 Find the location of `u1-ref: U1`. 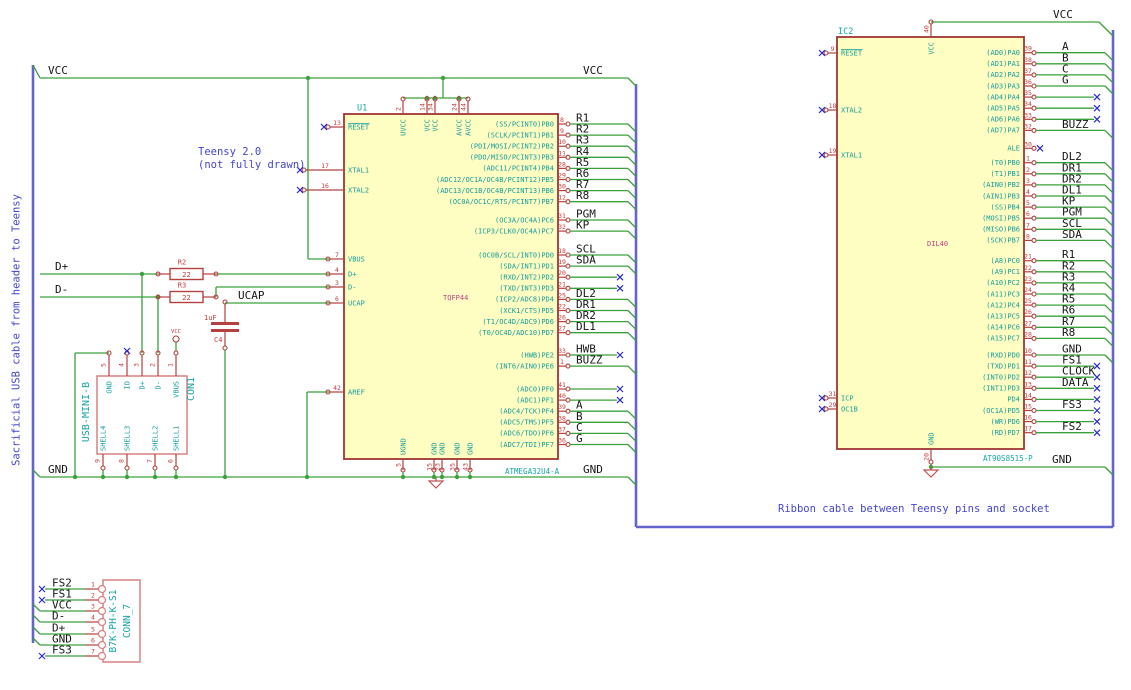

u1-ref: U1 is located at coordinates (362, 109).